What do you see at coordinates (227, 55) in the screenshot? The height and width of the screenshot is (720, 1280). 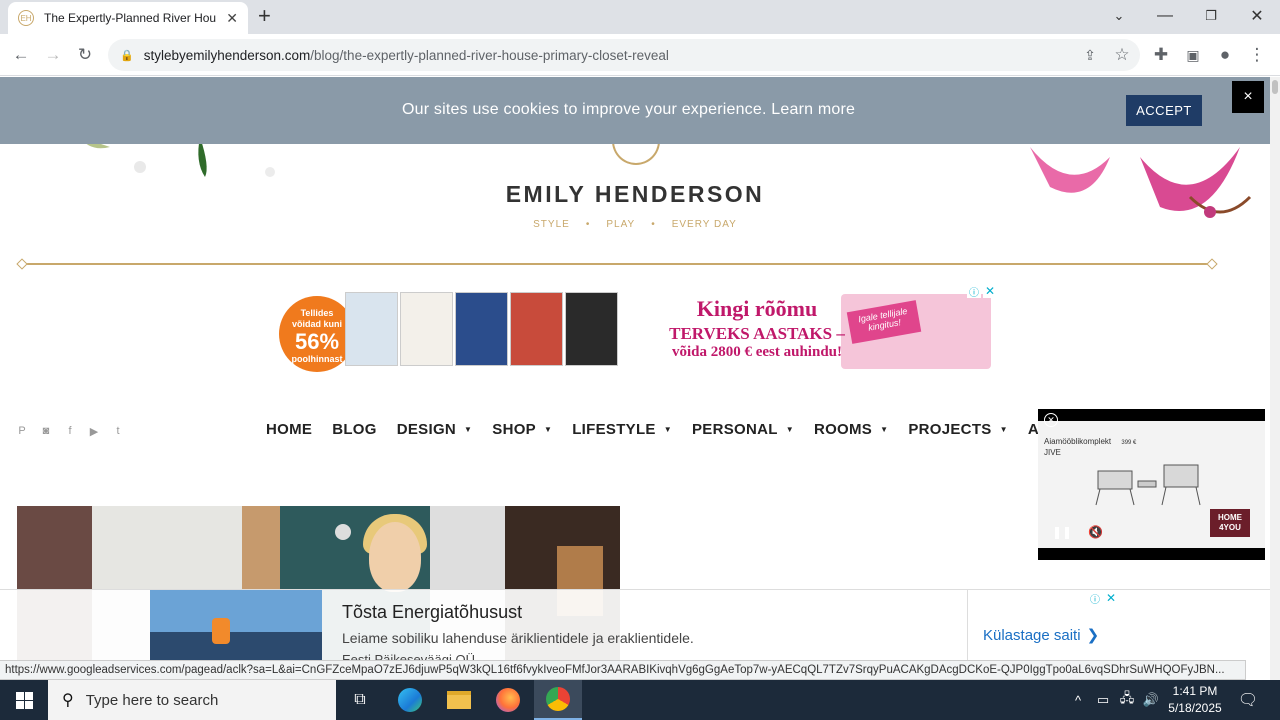 I see `url-domain: stylebyemilyhenderson.com` at bounding box center [227, 55].